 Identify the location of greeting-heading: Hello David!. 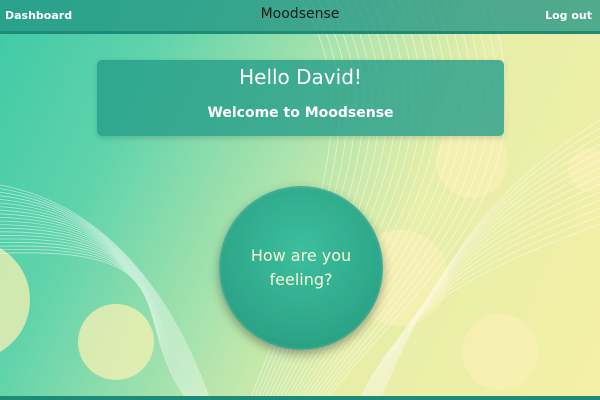
(300, 77).